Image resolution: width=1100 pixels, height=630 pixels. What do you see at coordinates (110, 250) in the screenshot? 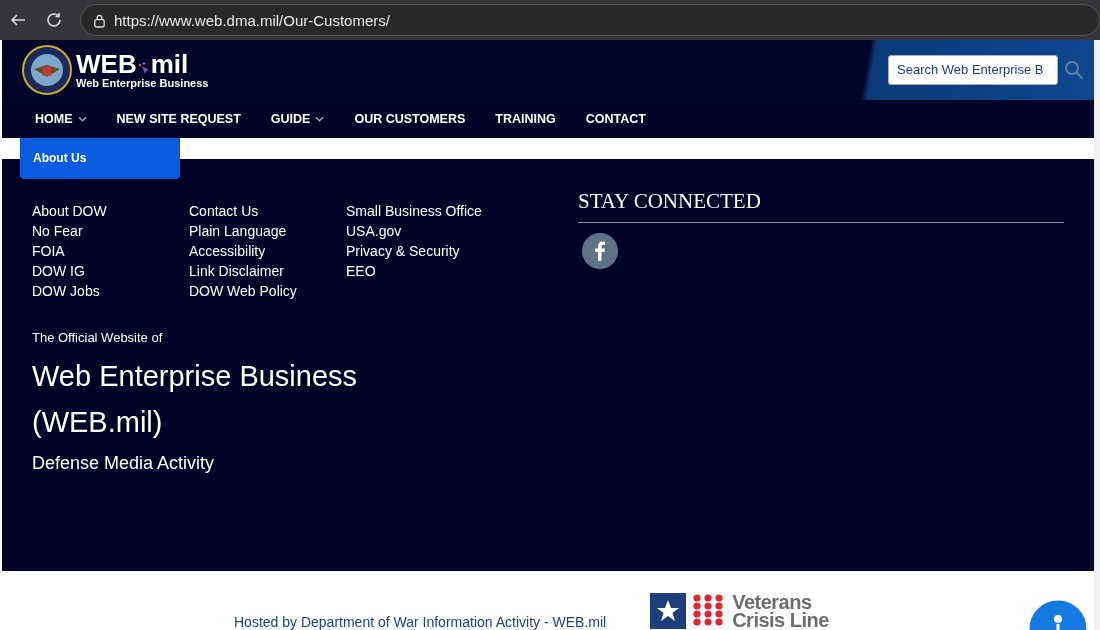
I see `footer-link: FOIA` at bounding box center [110, 250].